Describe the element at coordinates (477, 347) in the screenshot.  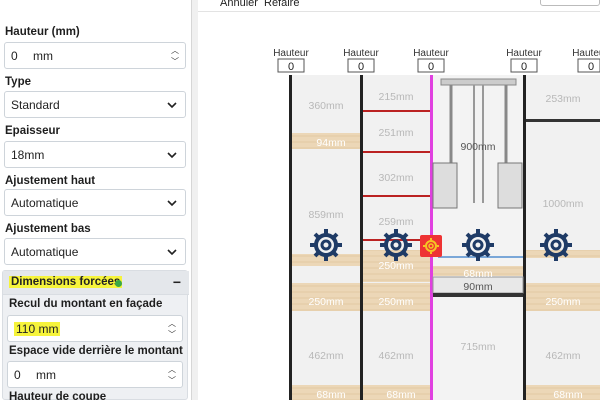
I see `svg-text: 715mm` at that location.